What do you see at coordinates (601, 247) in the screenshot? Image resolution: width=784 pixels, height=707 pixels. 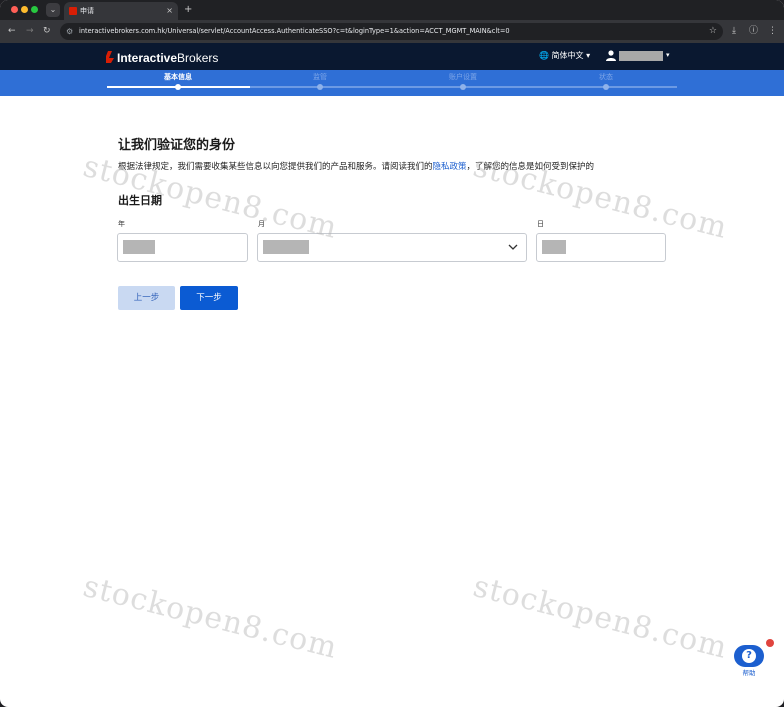 I see `day-input` at bounding box center [601, 247].